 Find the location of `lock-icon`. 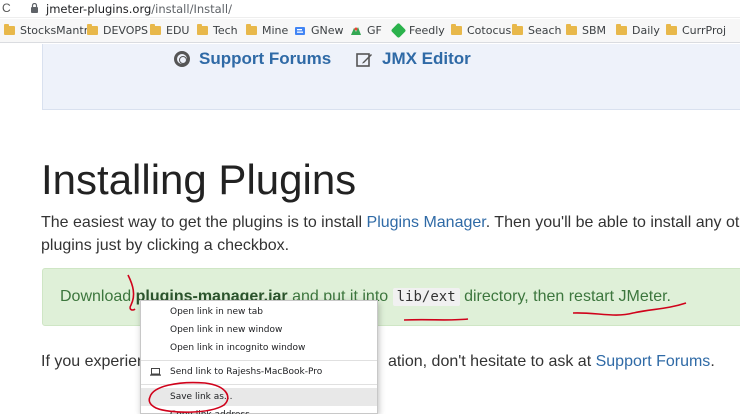

lock-icon is located at coordinates (34, 8).